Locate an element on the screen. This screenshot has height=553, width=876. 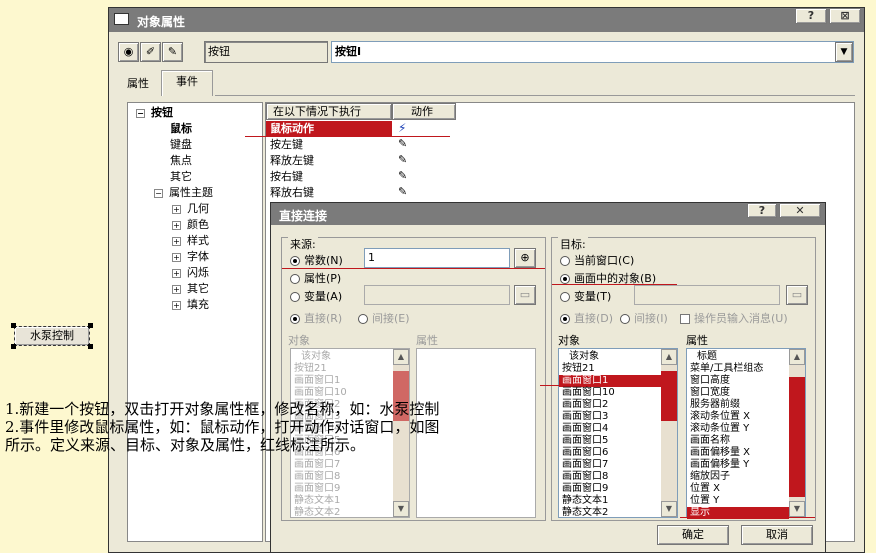
list-item: 画面窗口6 is located at coordinates (618, 453).